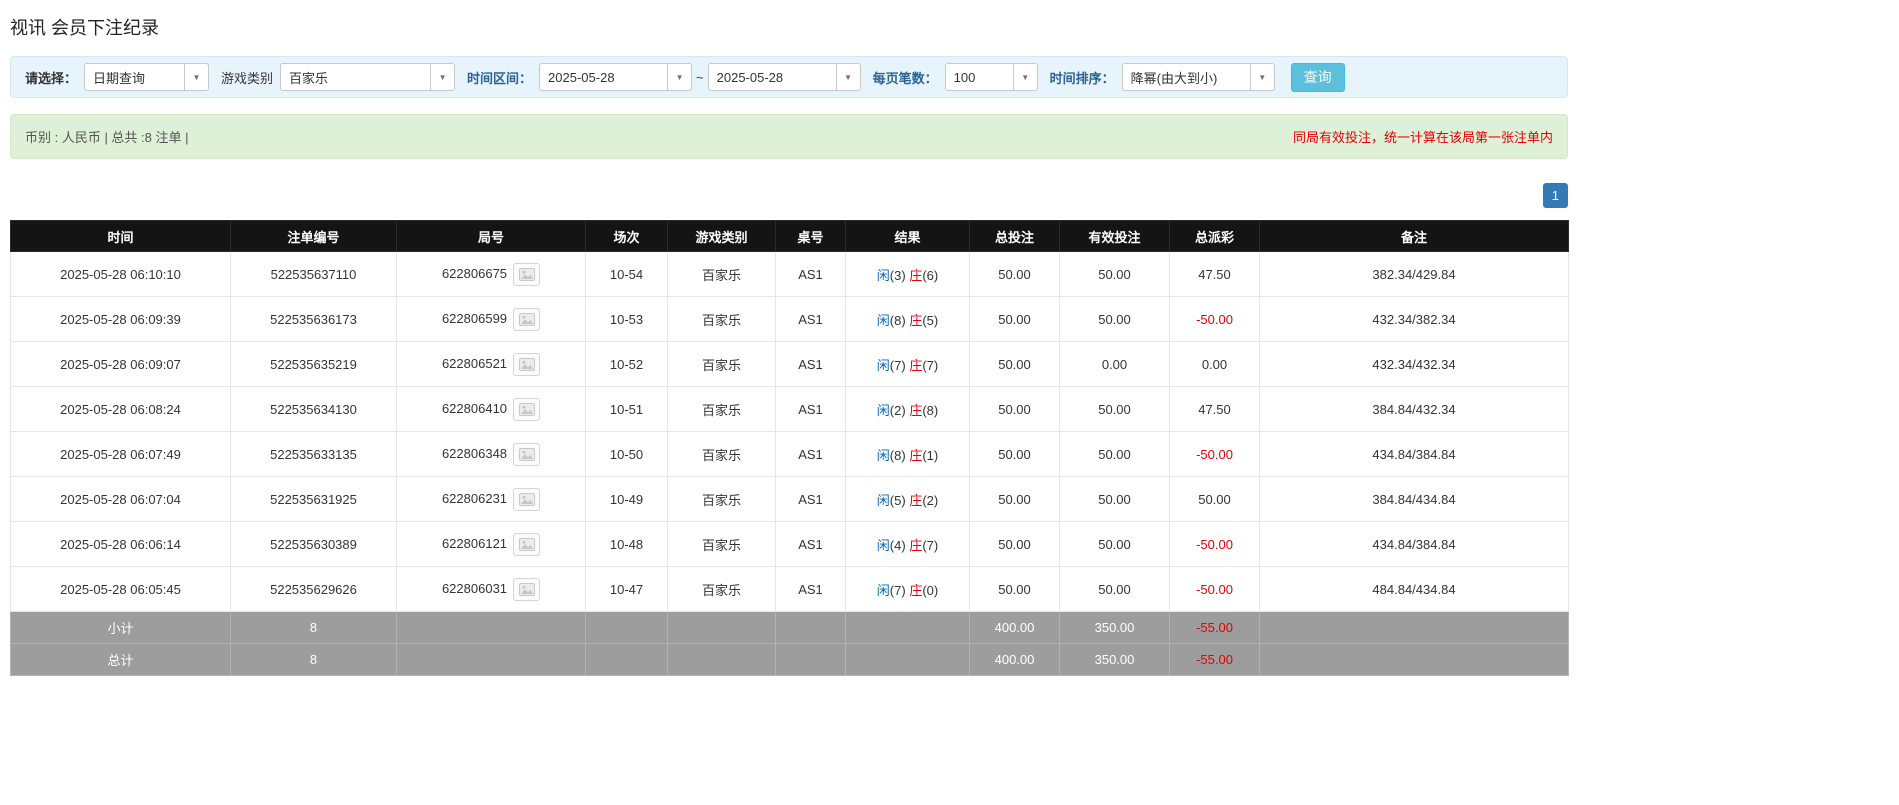 This screenshot has width=1899, height=805. I want to click on pagination-page-1: 1, so click(1555, 195).